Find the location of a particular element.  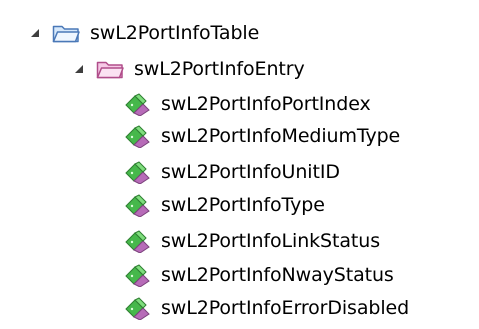

tree-leaf-swl2portinfotype: swL2PortInfoType is located at coordinates (224, 205).